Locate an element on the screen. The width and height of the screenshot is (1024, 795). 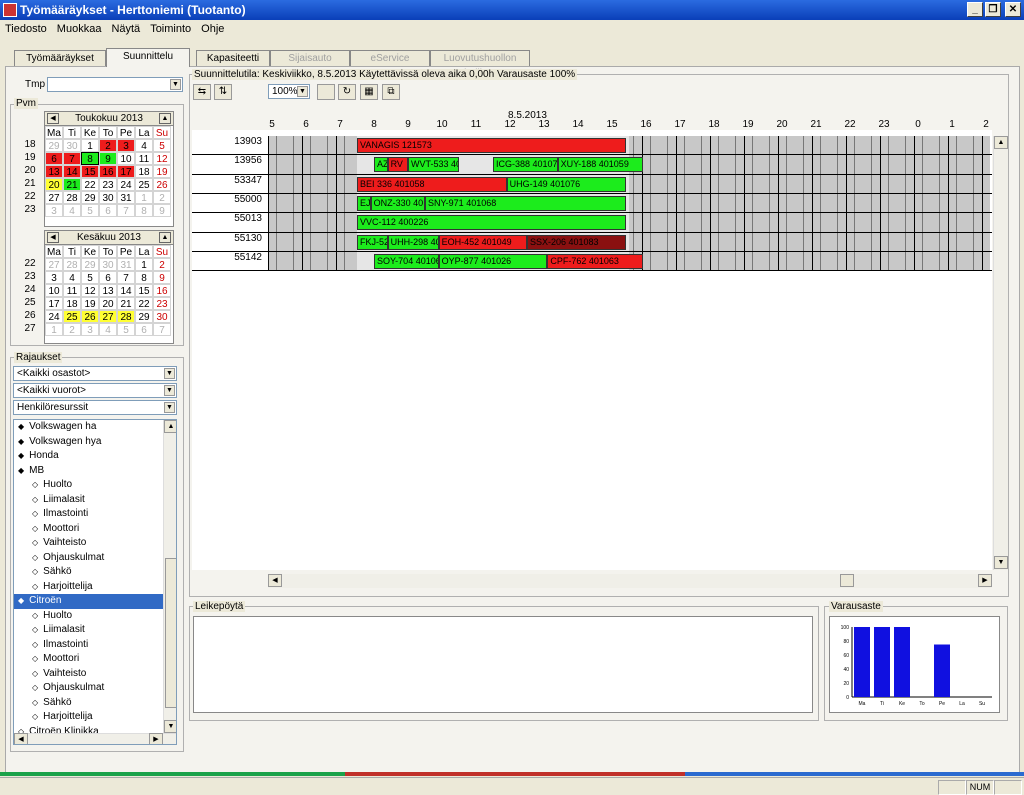
clipboard-area is located at coordinates (503, 664).